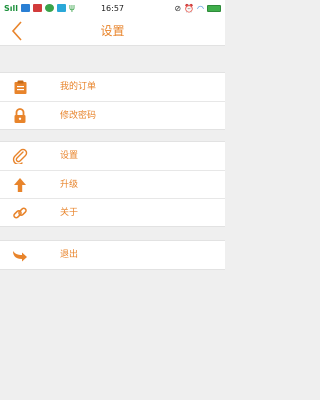 The image size is (320, 400). Describe the element at coordinates (214, 8) in the screenshot. I see `battery-icon` at that location.